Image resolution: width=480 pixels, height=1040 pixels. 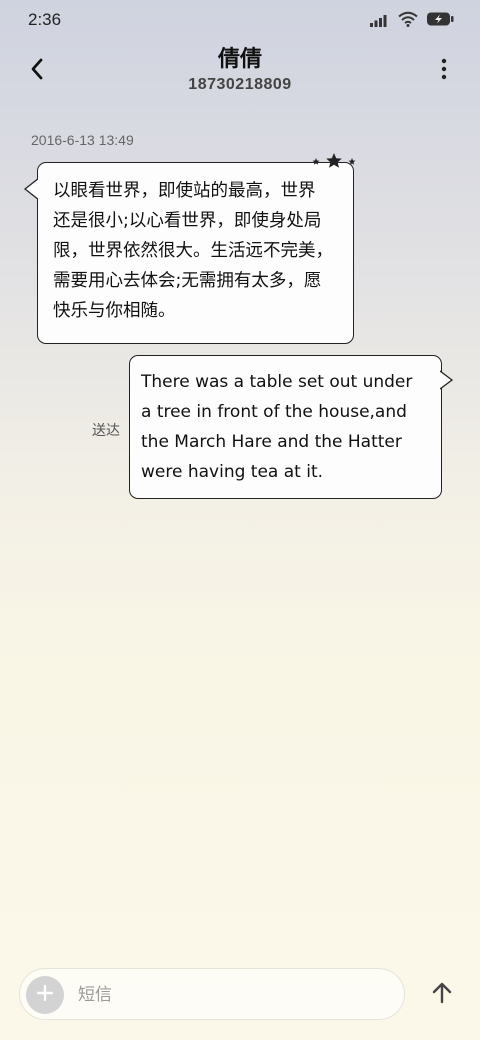 I want to click on outgoing-line: There was a table set out under, so click(x=277, y=382).